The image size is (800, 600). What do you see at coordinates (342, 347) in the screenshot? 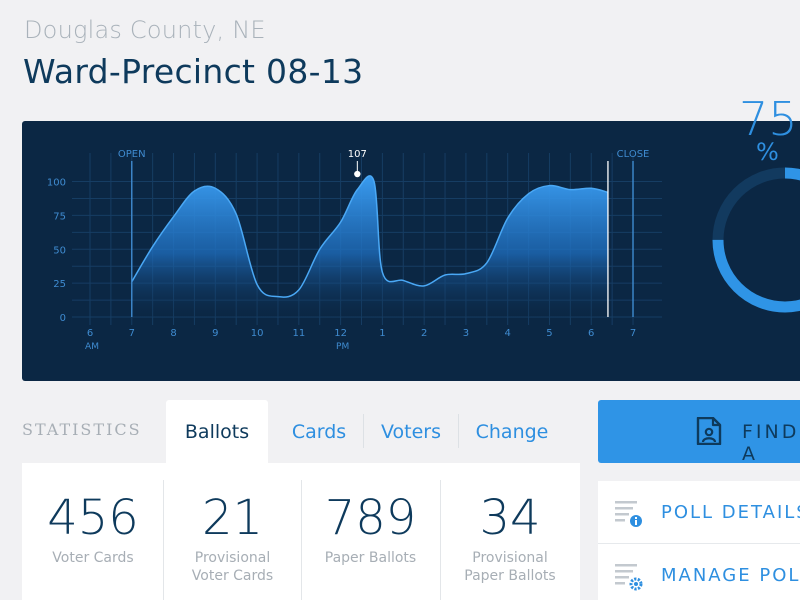
I see `x-tick-sublabel: PM` at bounding box center [342, 347].